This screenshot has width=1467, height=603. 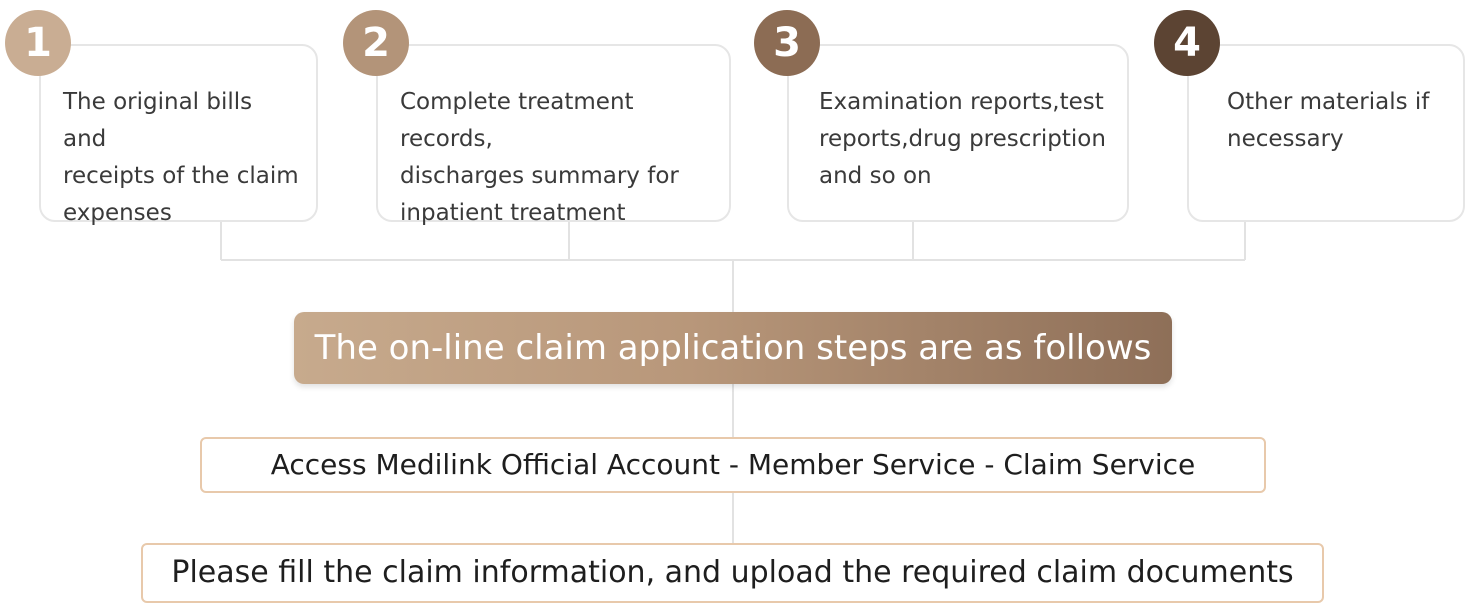 I want to click on requirement-card-4: Other materials if necessary, so click(x=1326, y=133).